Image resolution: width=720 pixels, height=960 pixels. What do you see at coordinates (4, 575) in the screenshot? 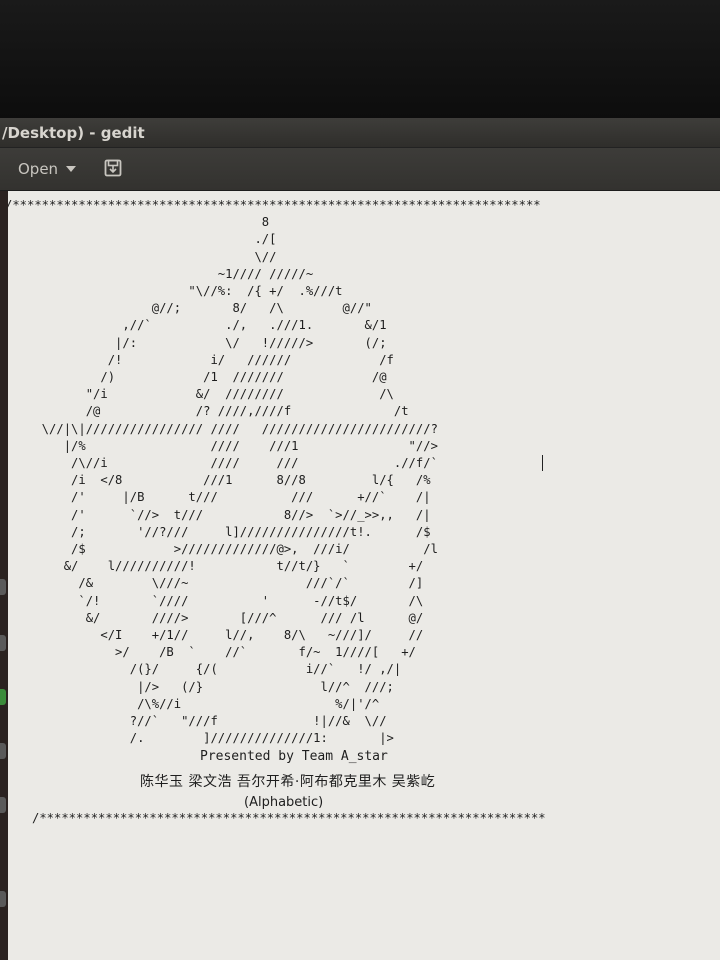
I see `launcher-edge` at bounding box center [4, 575].